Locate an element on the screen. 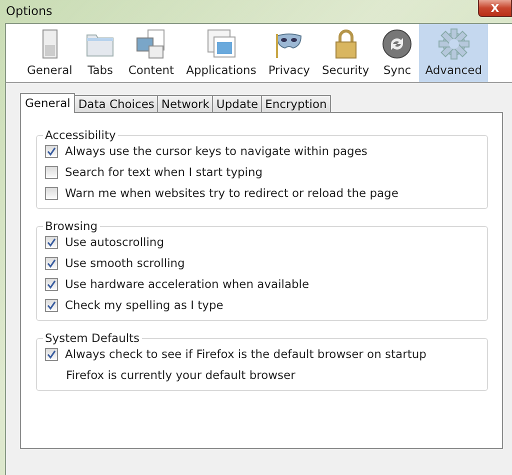  toolbar-button: Sync is located at coordinates (397, 53).